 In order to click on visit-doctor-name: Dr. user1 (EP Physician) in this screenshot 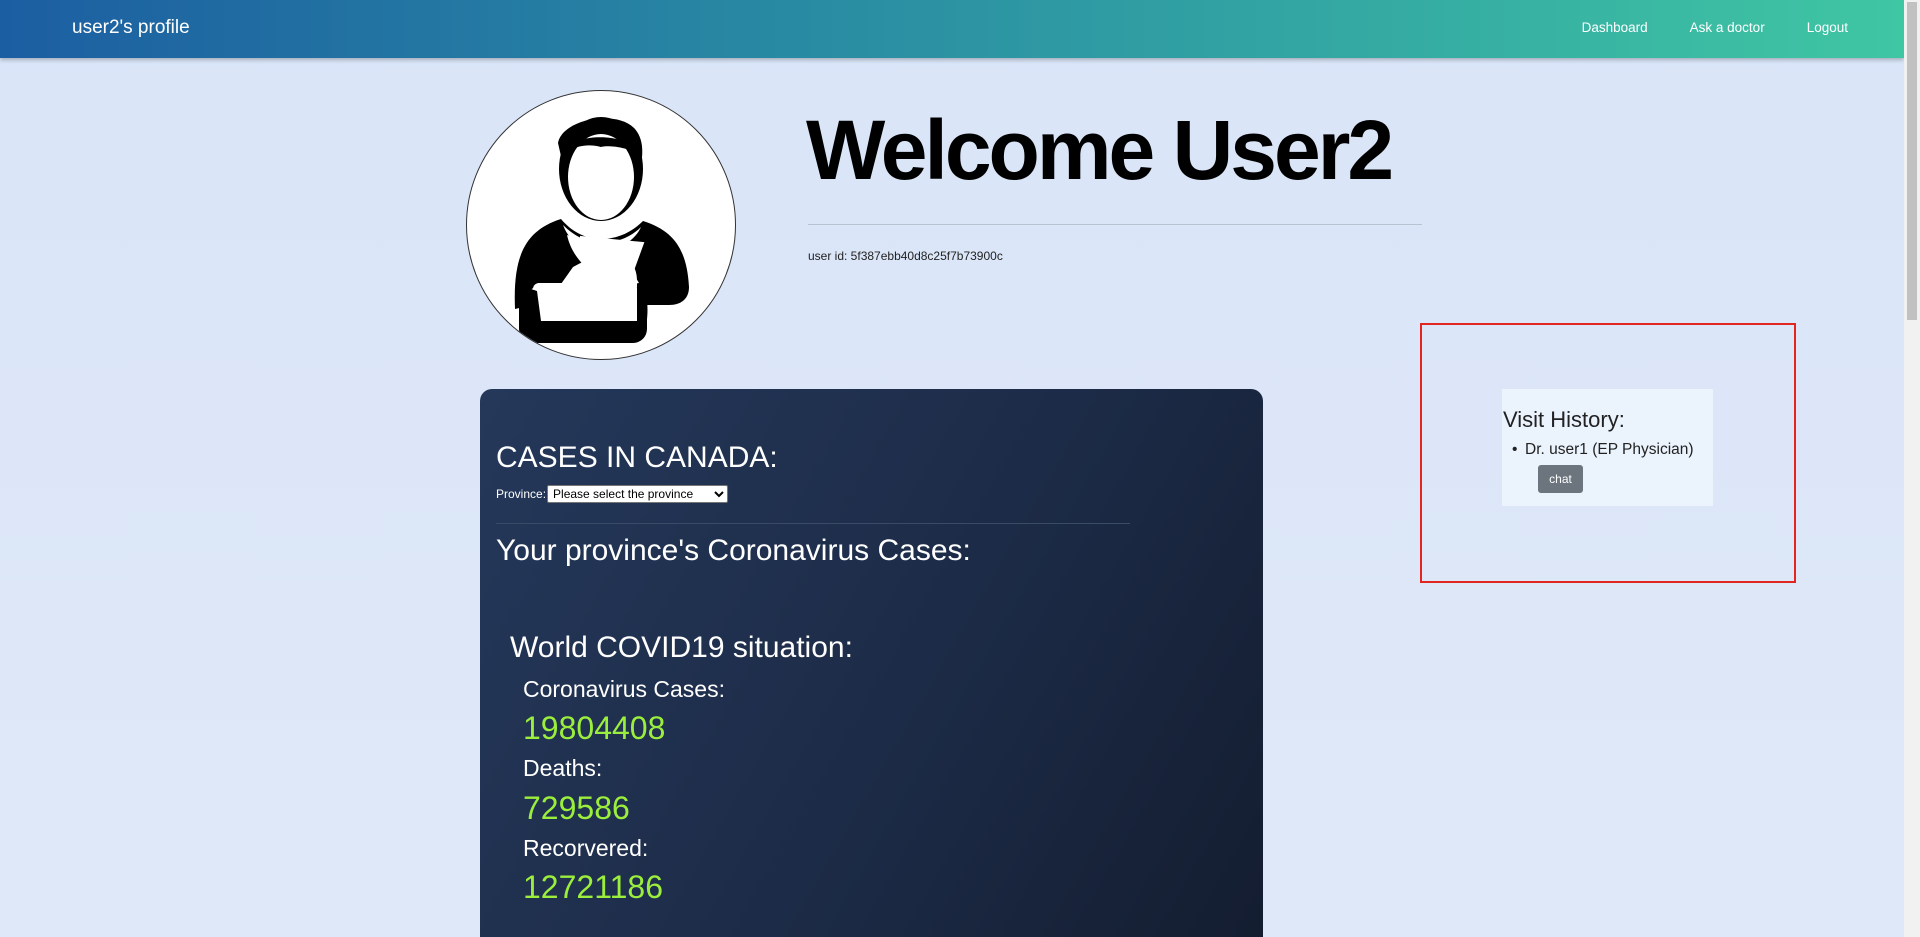, I will do `click(1609, 449)`.